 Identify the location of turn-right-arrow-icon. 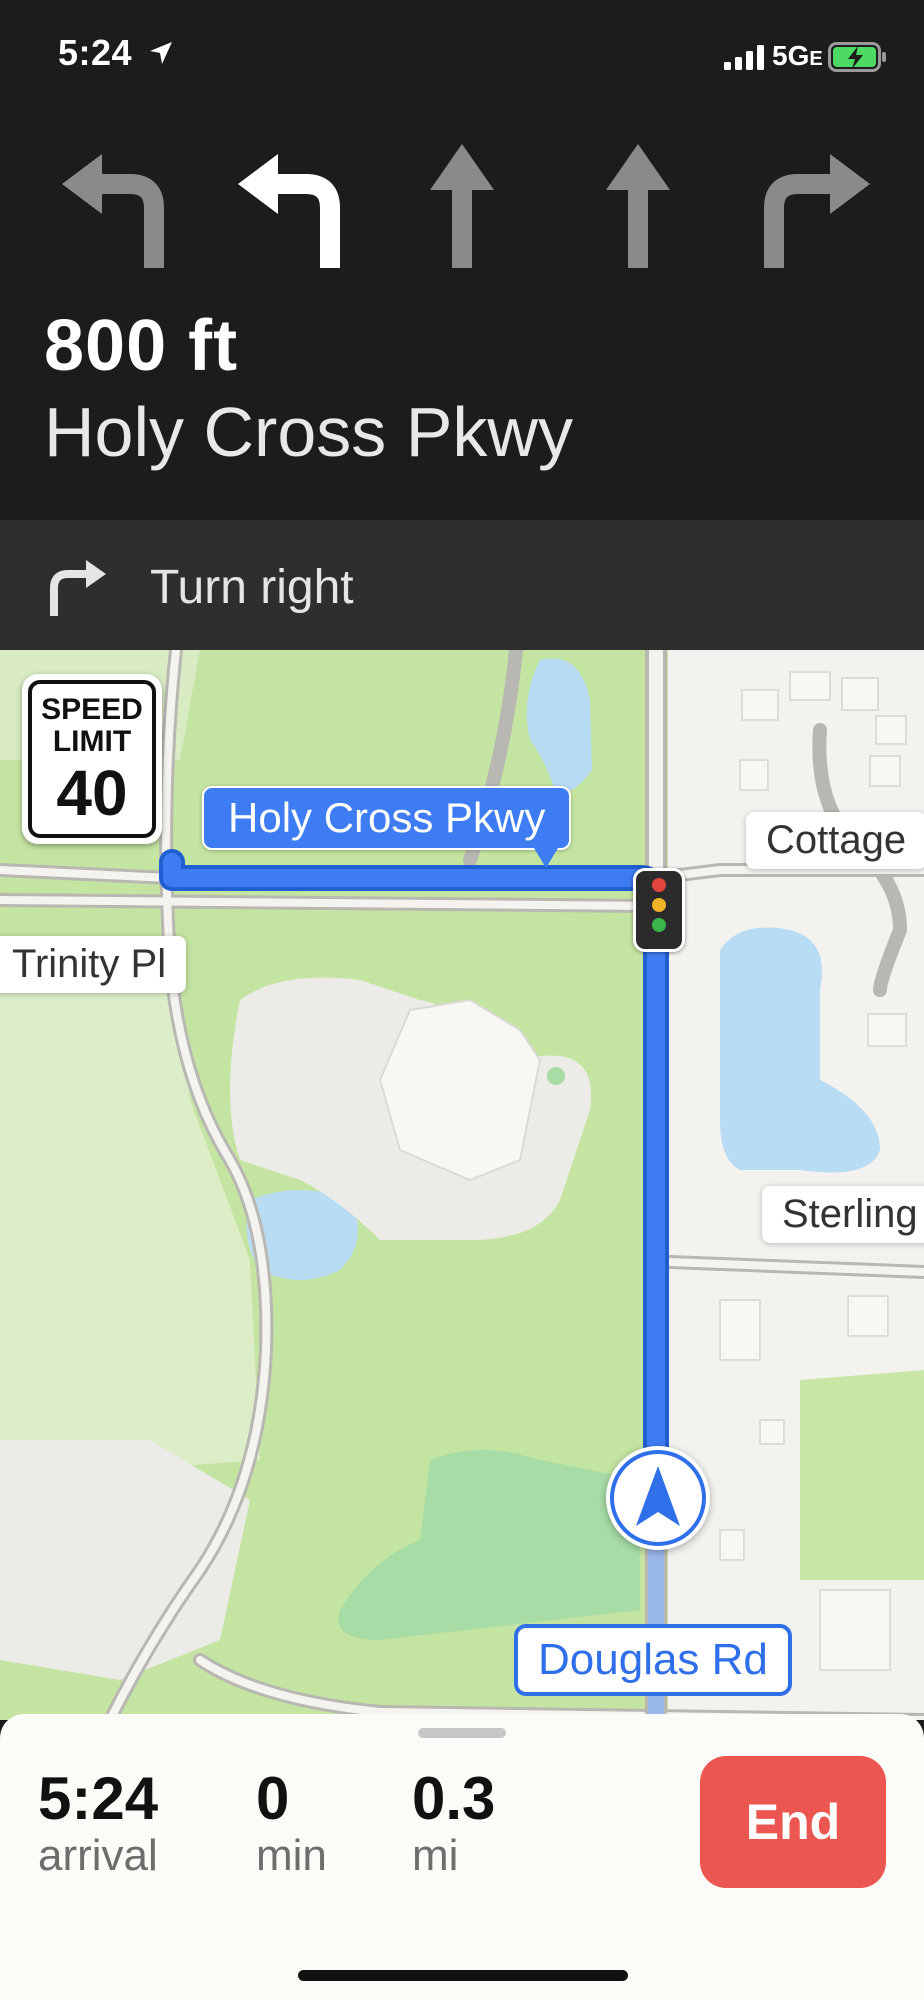
(78, 588).